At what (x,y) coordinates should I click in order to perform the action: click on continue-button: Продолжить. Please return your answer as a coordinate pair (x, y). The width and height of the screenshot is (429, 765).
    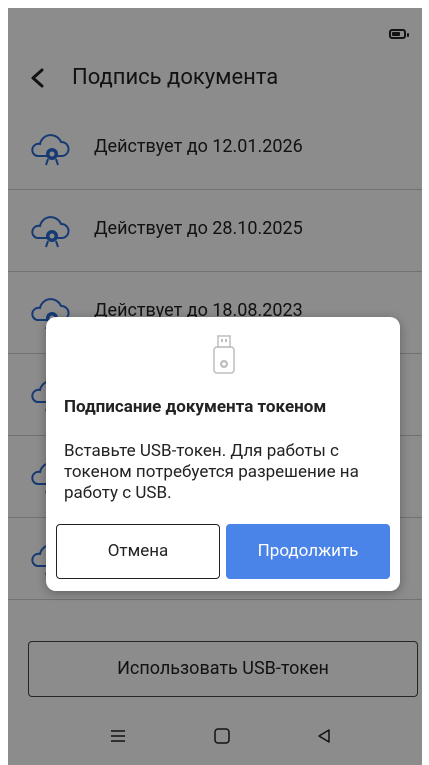
    Looking at the image, I should click on (308, 551).